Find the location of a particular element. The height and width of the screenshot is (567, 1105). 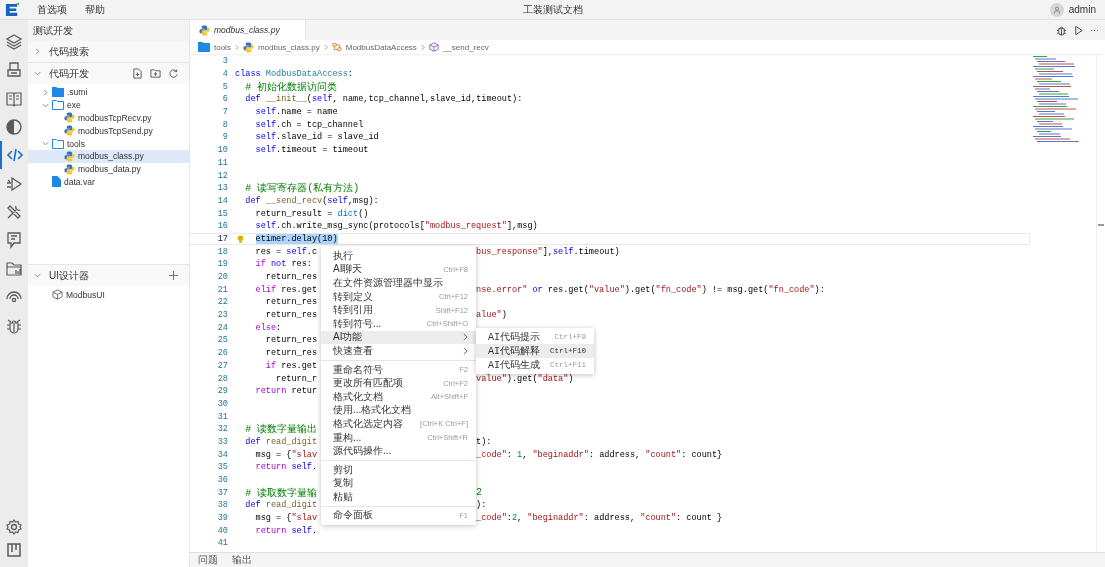

layers-icon is located at coordinates (14, 42).